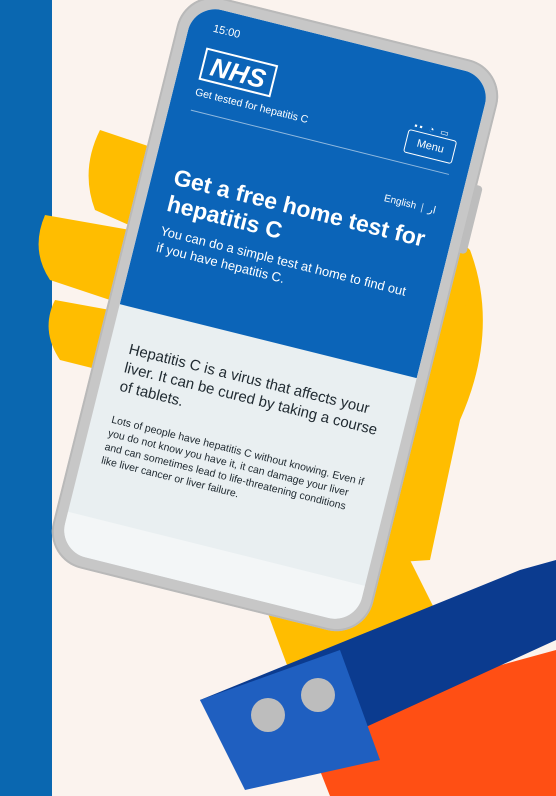 Image resolution: width=556 pixels, height=796 pixels. I want to click on language-switcher: English | ﺍﺭ, so click(410, 205).